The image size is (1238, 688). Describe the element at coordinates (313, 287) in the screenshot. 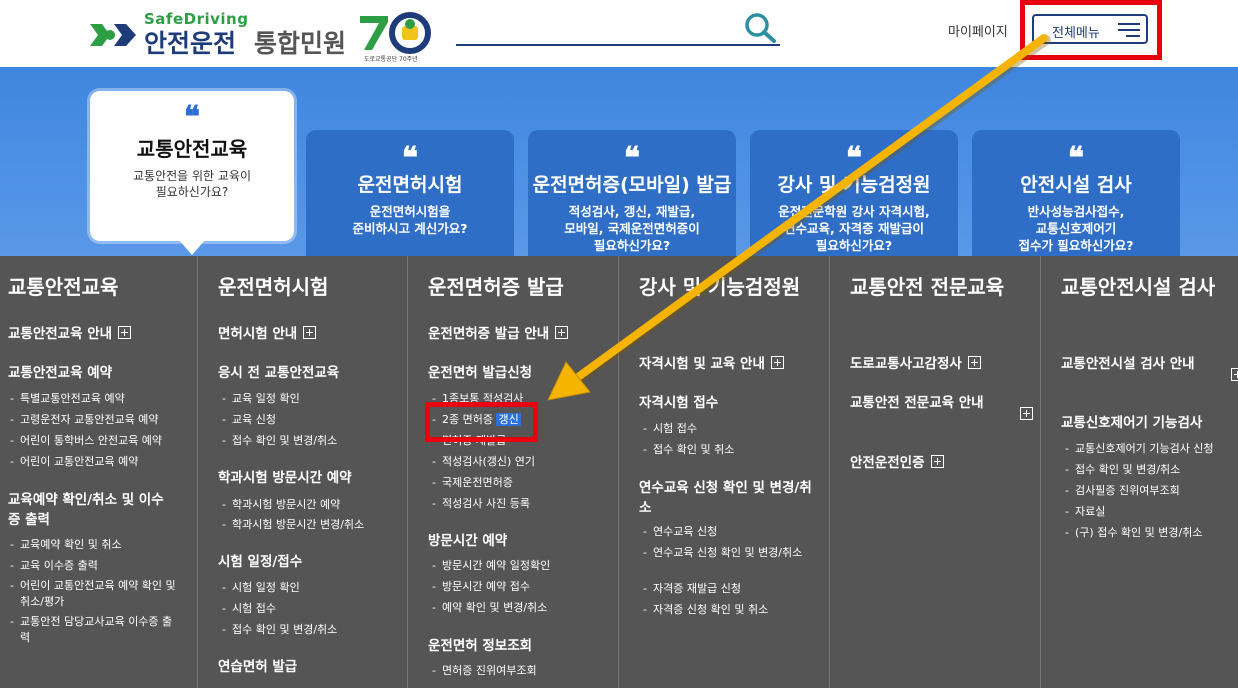

I see `menu-column-title: 운전면허시험` at that location.